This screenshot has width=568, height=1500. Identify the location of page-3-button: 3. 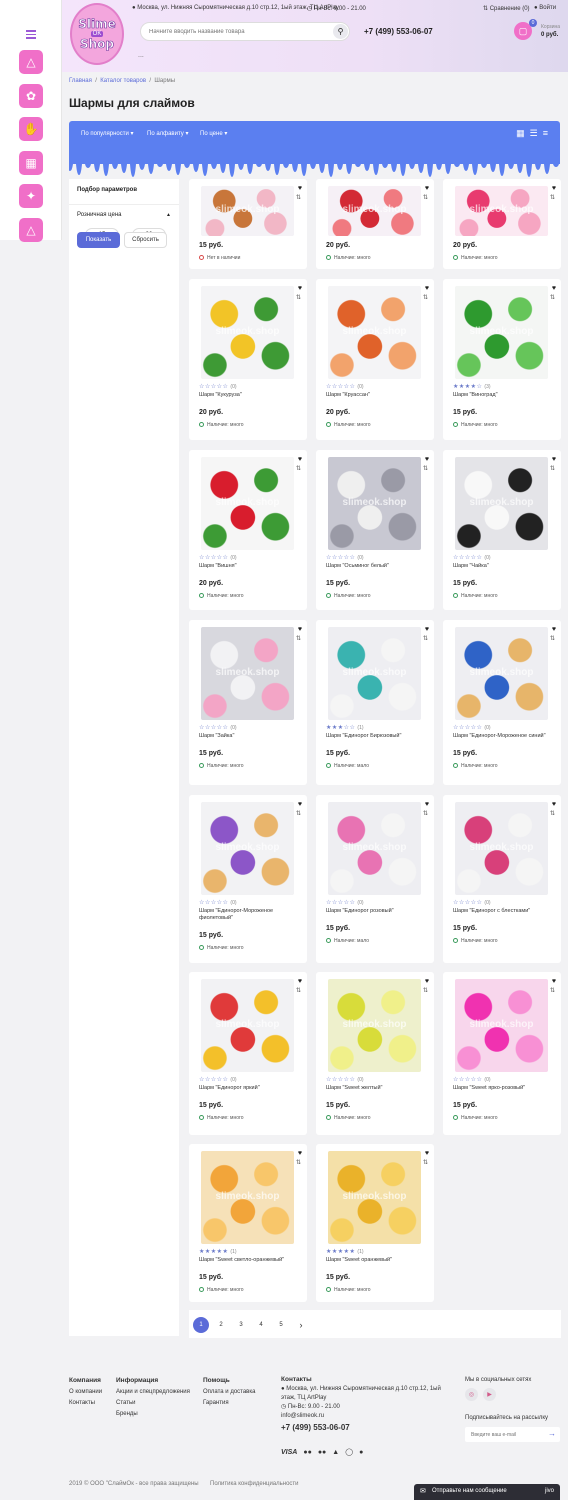
(241, 1325).